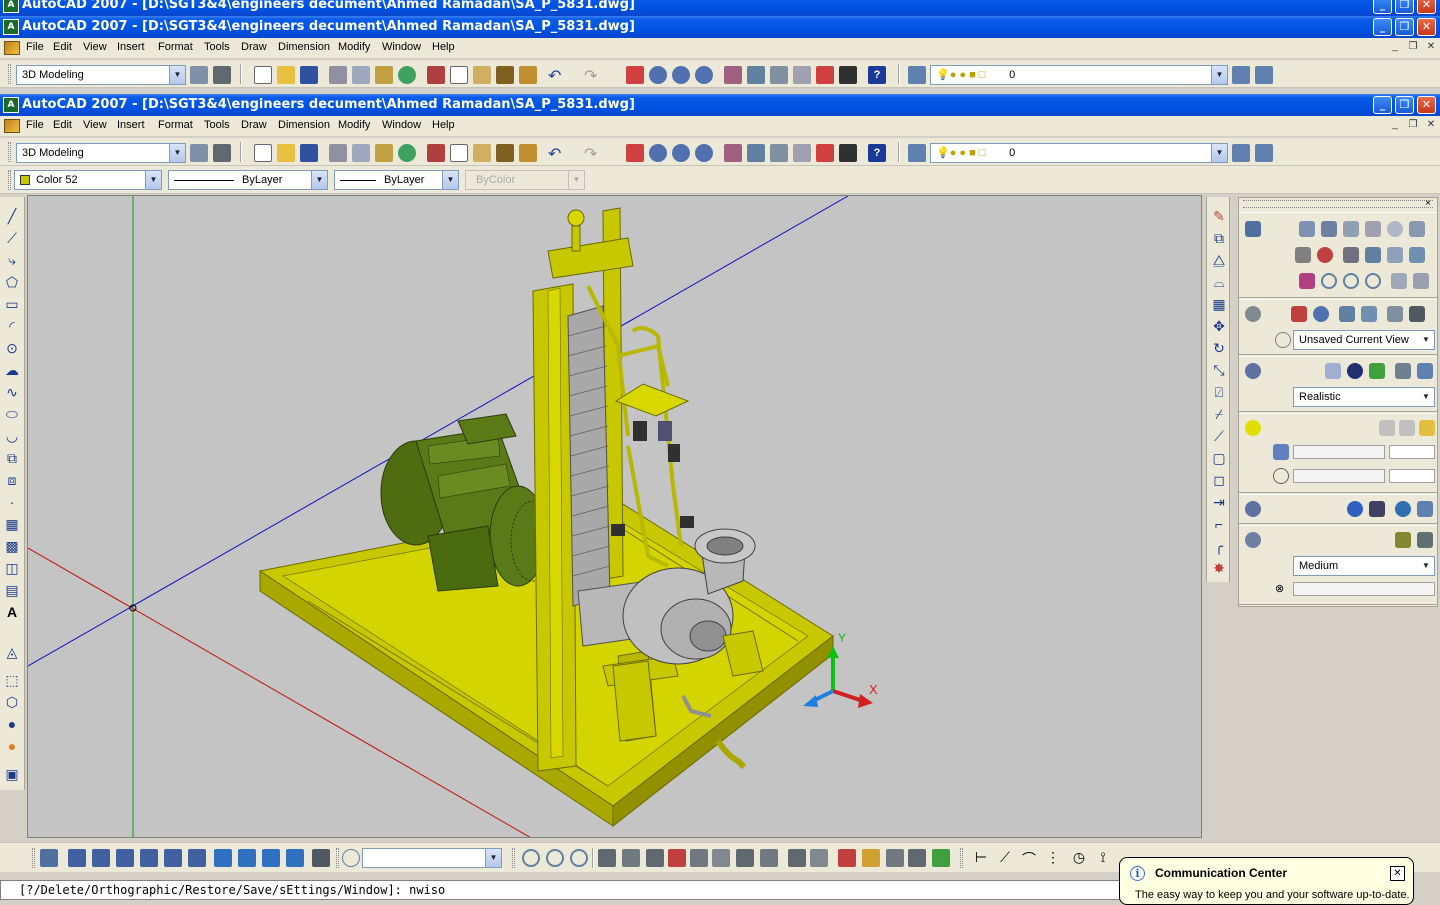 The width and height of the screenshot is (1440, 905). Describe the element at coordinates (384, 75) in the screenshot. I see `publish-icon` at that location.